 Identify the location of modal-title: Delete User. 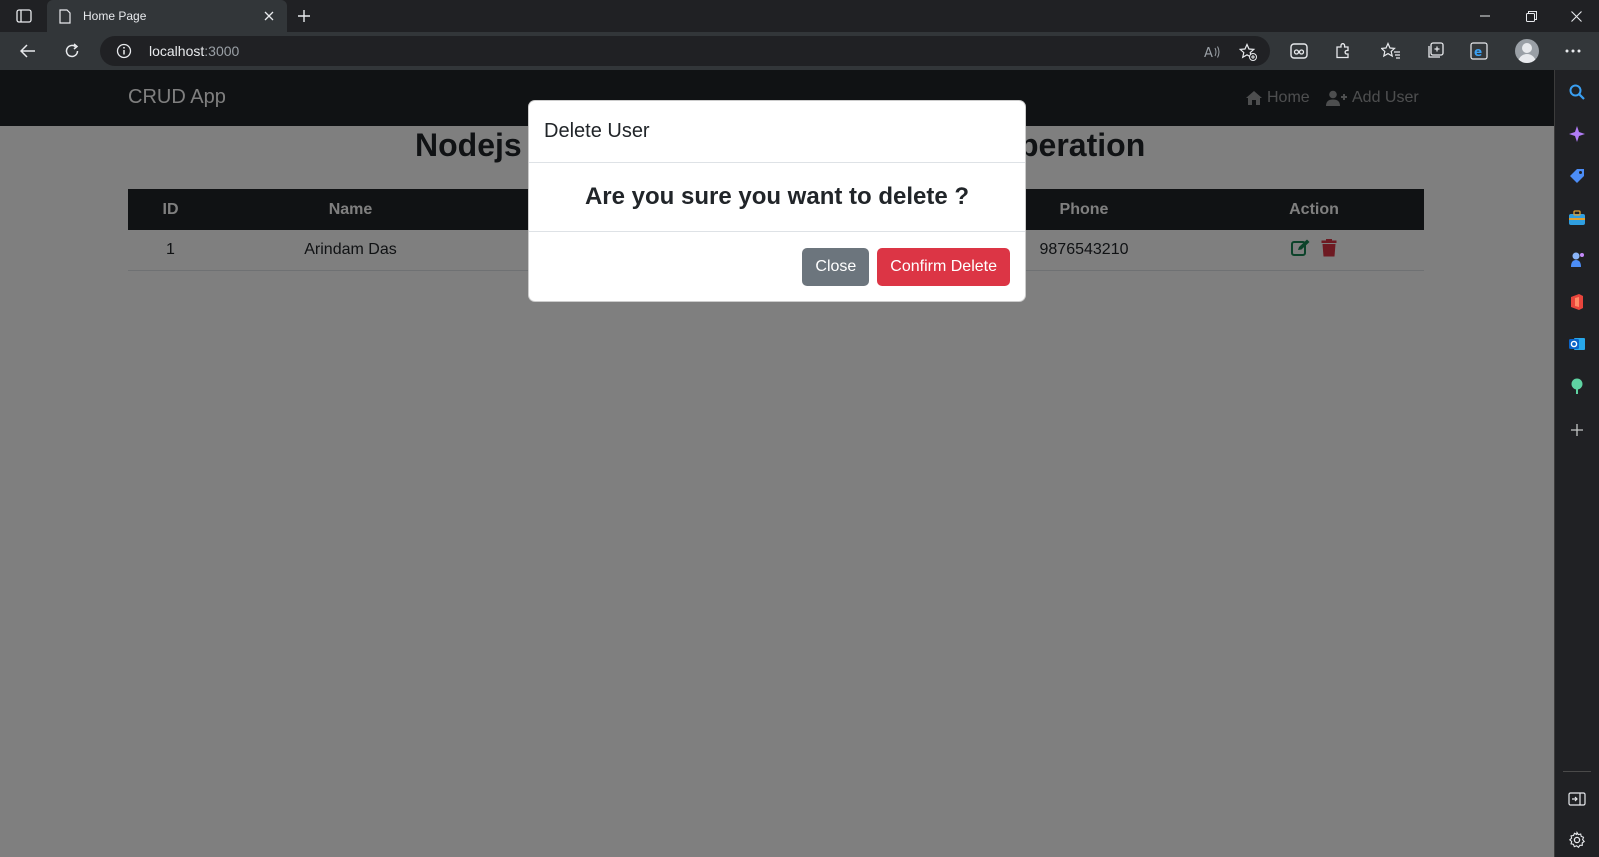
(597, 131).